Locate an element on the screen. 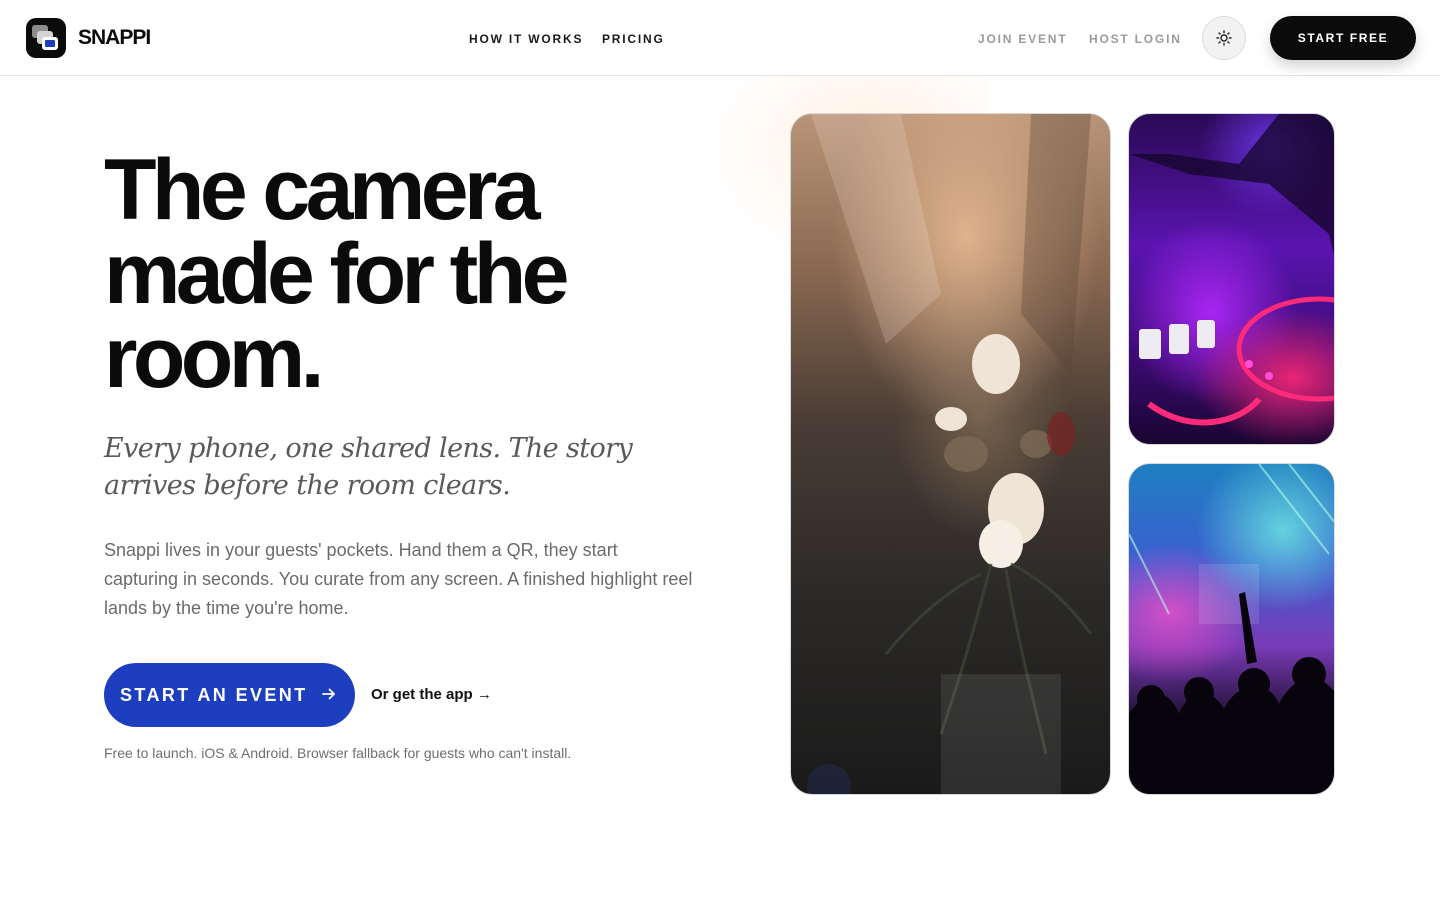 Image resolution: width=1440 pixels, height=900 pixels. theme-toggle-button is located at coordinates (1224, 38).